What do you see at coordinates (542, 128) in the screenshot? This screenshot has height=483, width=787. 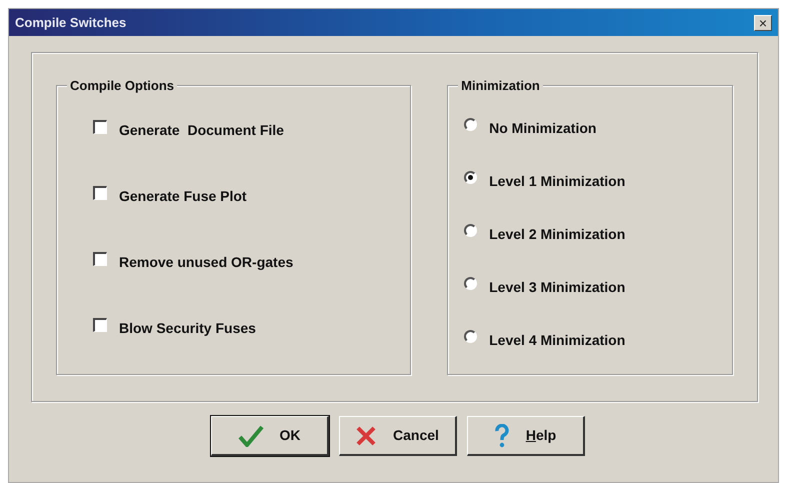 I see `radio-label: No Minimization` at bounding box center [542, 128].